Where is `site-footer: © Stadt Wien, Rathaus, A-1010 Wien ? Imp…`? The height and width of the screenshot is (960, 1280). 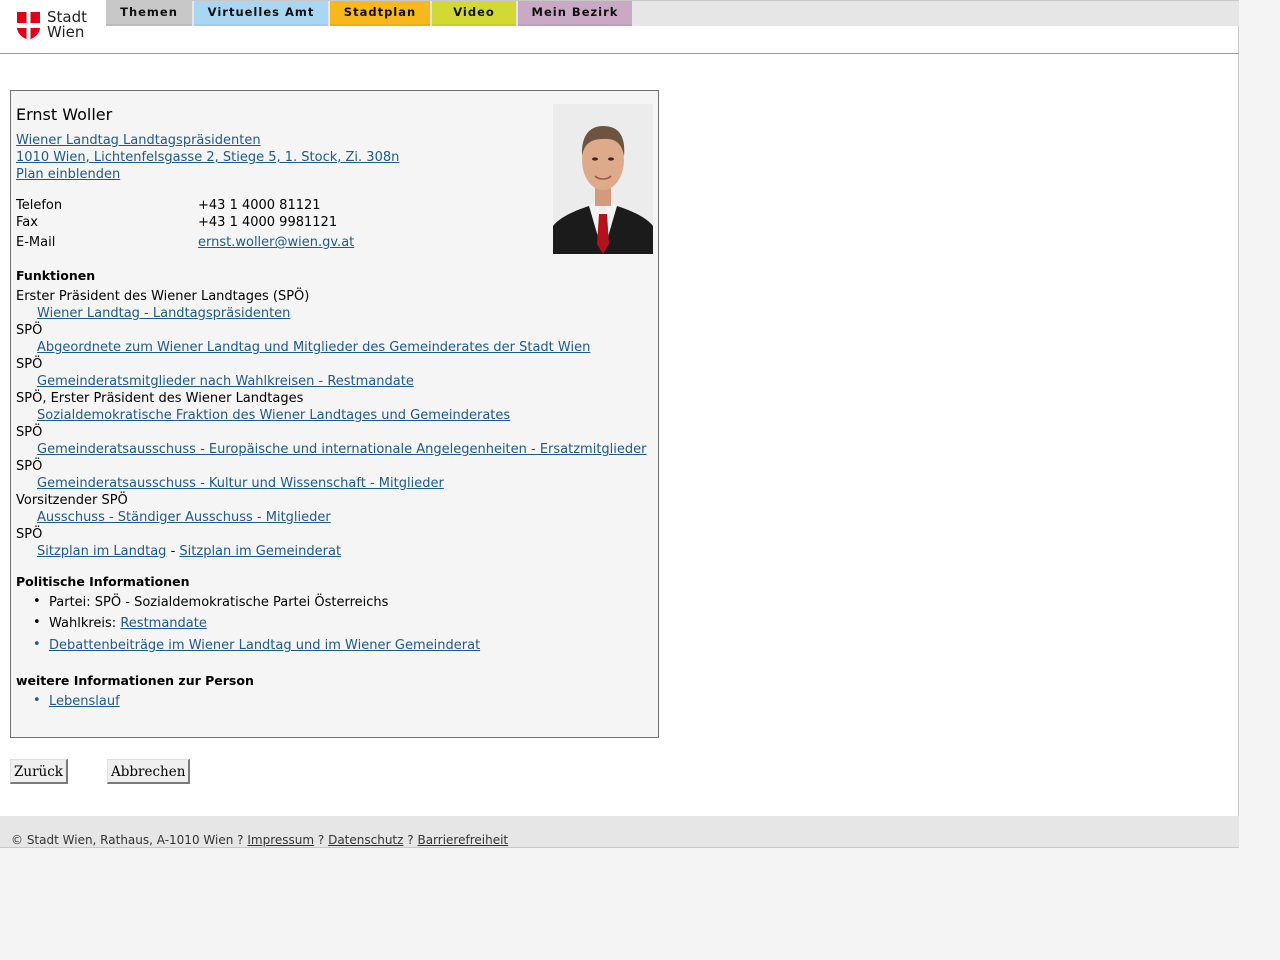
site-footer: © Stadt Wien, Rathaus, A-1010 Wien ? Imp… is located at coordinates (619, 832).